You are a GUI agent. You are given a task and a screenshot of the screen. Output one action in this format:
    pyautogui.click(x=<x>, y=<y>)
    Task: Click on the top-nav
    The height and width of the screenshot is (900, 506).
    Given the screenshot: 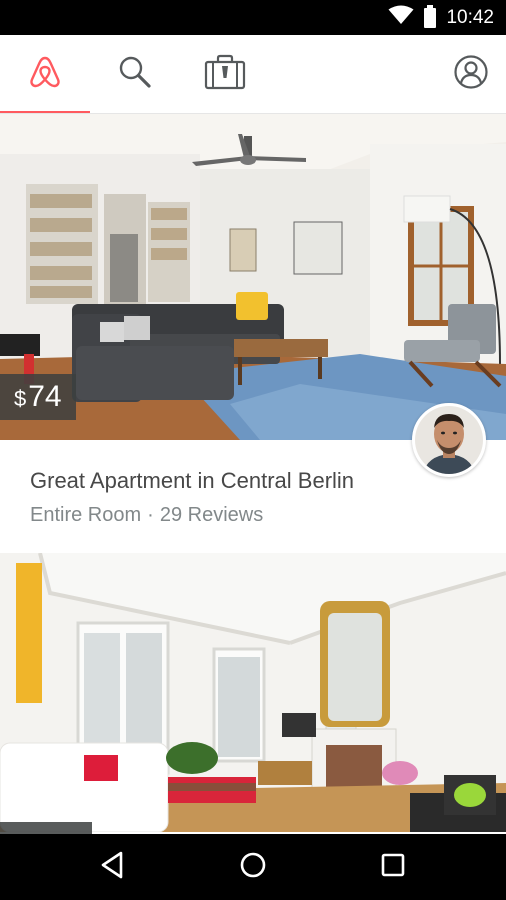 What is the action you would take?
    pyautogui.click(x=253, y=74)
    